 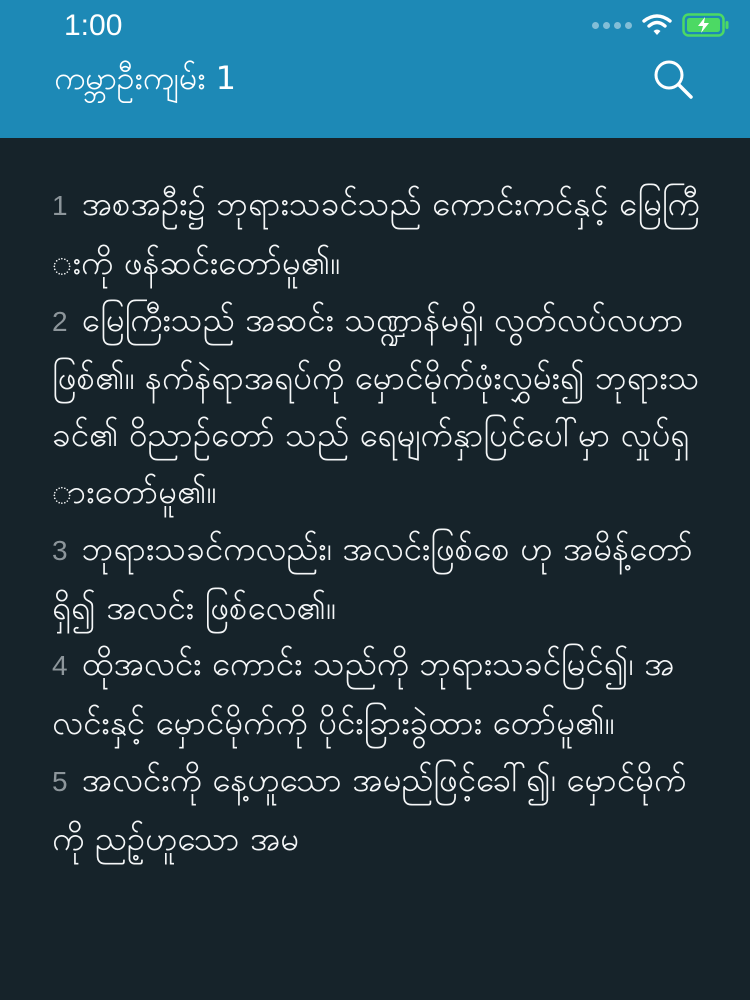 What do you see at coordinates (705, 25) in the screenshot?
I see `battery-charging-icon` at bounding box center [705, 25].